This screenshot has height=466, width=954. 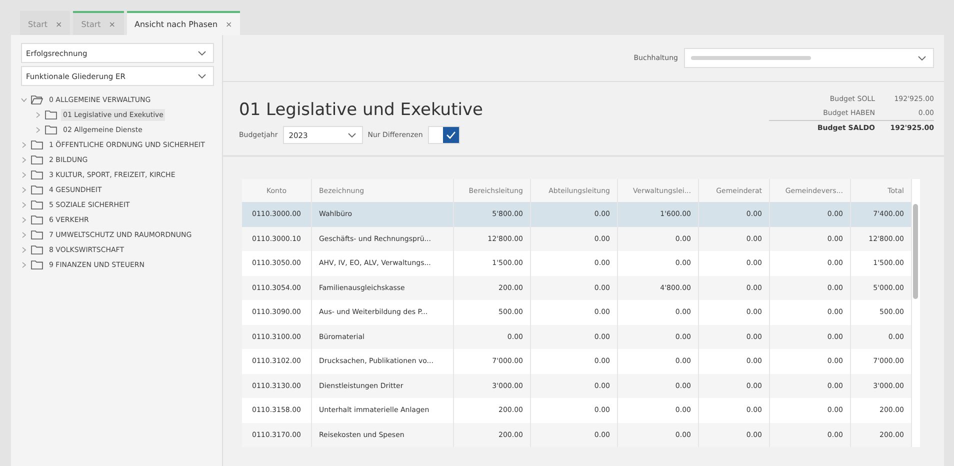 What do you see at coordinates (183, 23) in the screenshot?
I see `tab: Ansicht nach Phasen ×` at bounding box center [183, 23].